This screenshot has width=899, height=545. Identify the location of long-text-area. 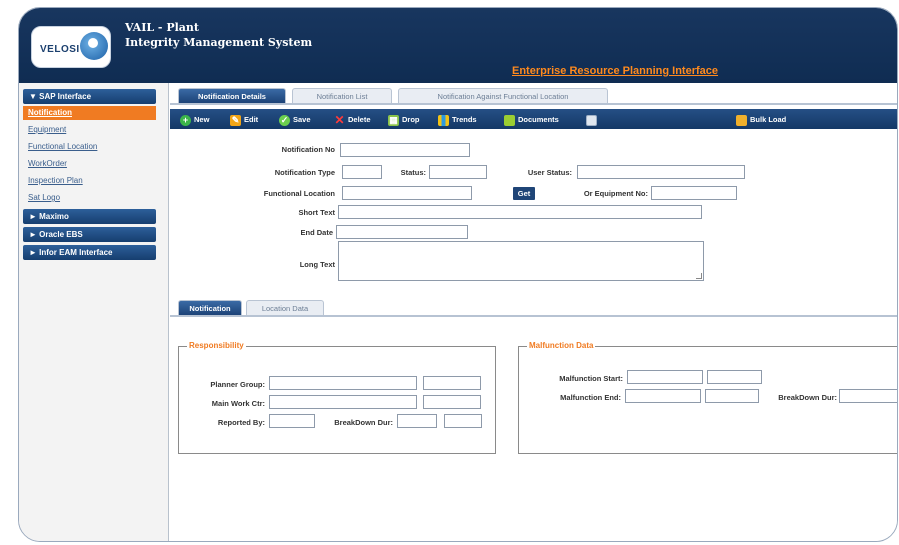
(521, 261).